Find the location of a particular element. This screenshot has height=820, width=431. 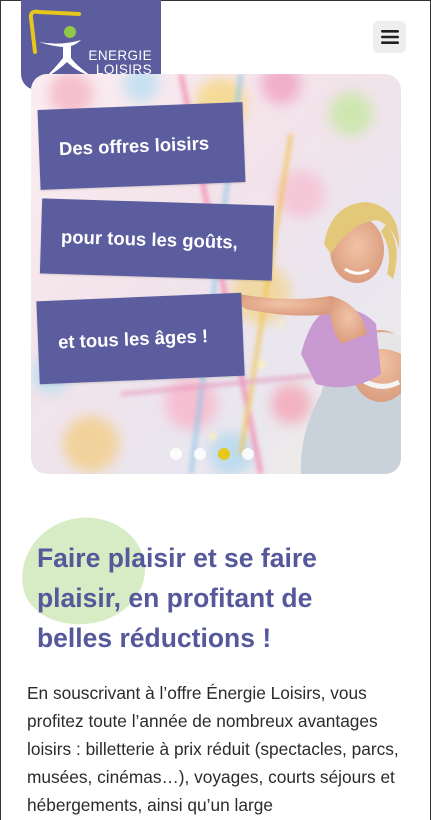

hero-label: pour tous les goûts, is located at coordinates (157, 239).